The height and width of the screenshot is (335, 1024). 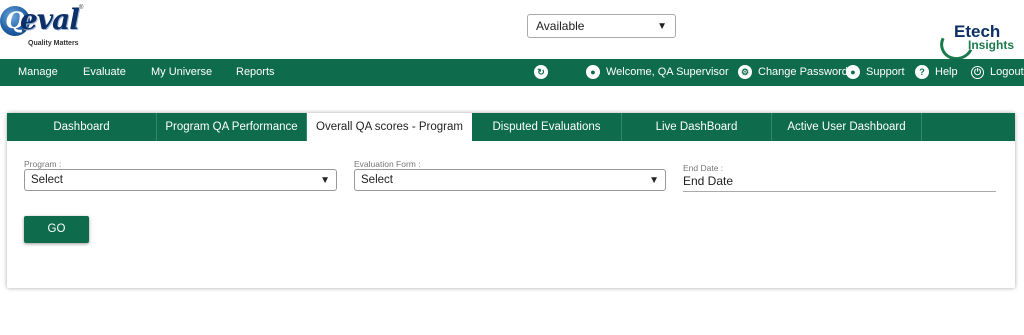 I want to click on gear-icon: ⚙, so click(x=745, y=72).